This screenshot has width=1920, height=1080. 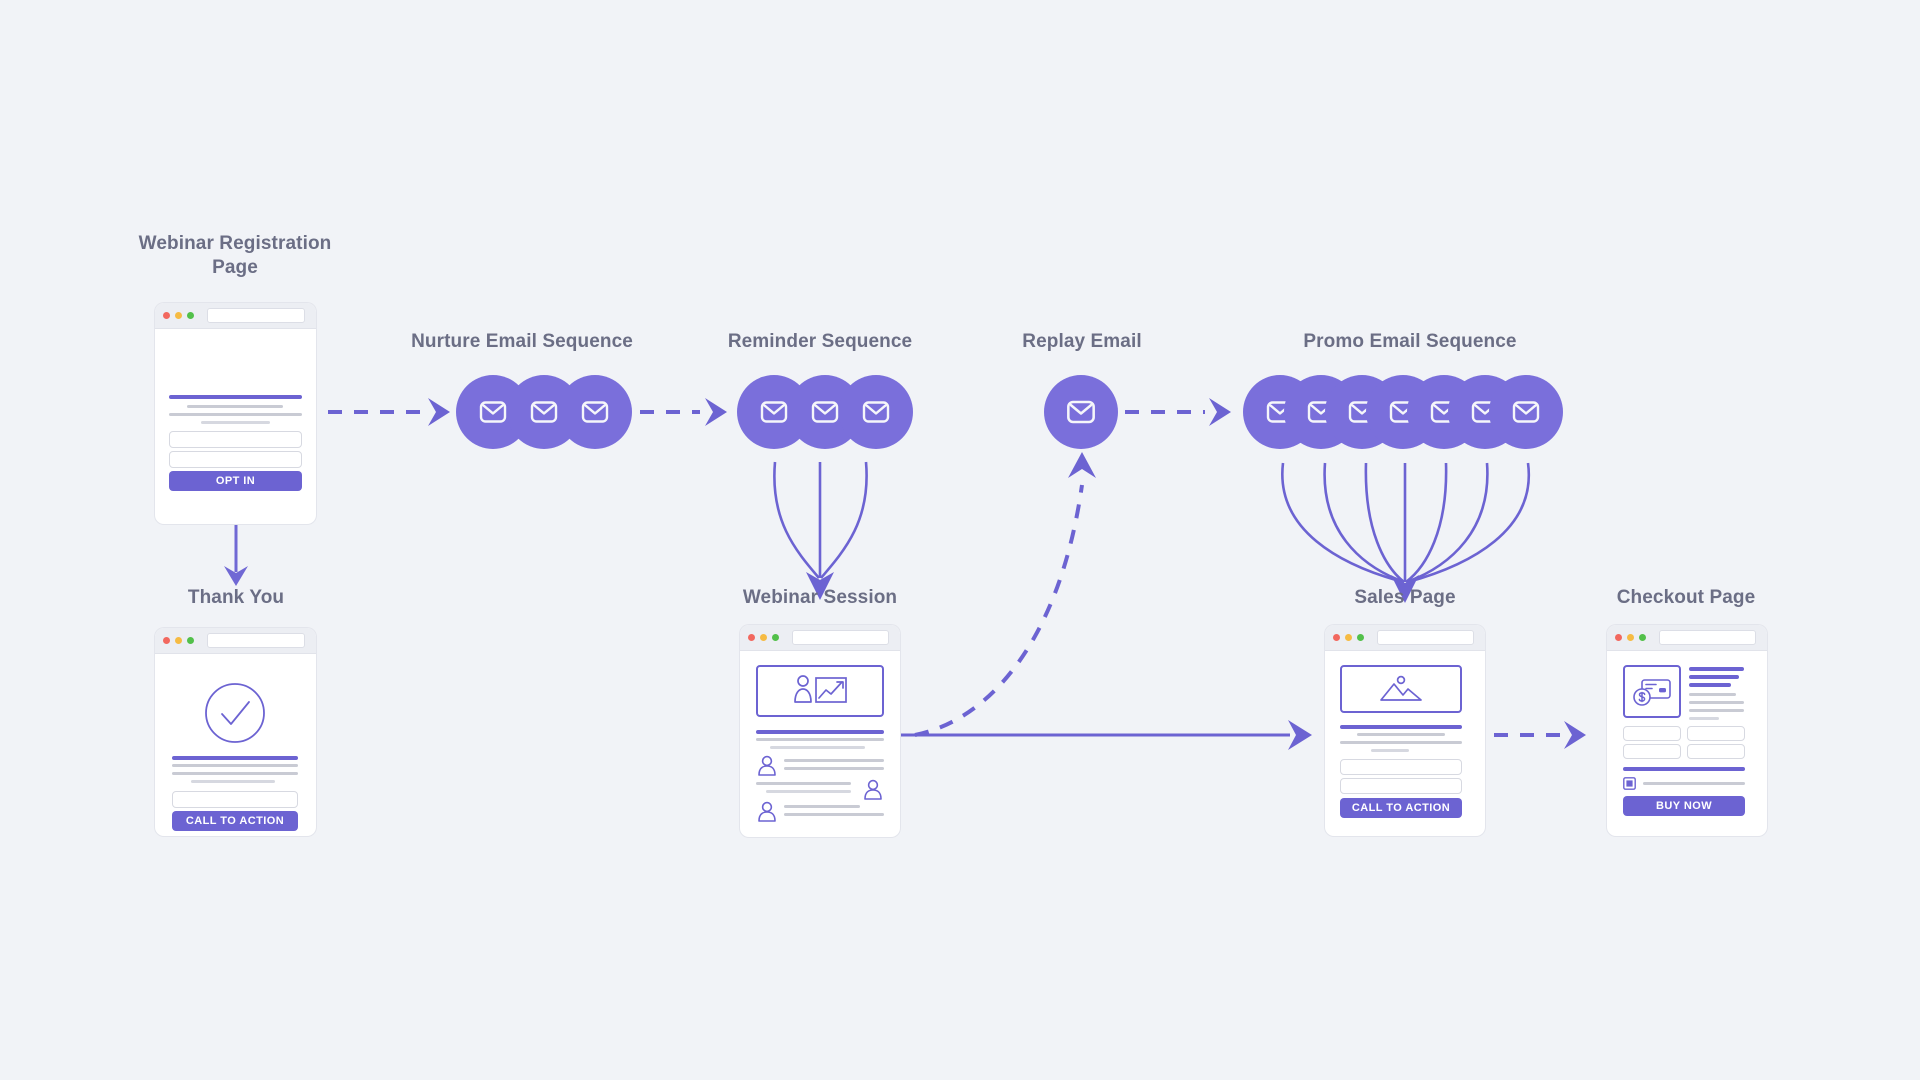 What do you see at coordinates (1178, 412) in the screenshot?
I see `connector-replay-to-promo` at bounding box center [1178, 412].